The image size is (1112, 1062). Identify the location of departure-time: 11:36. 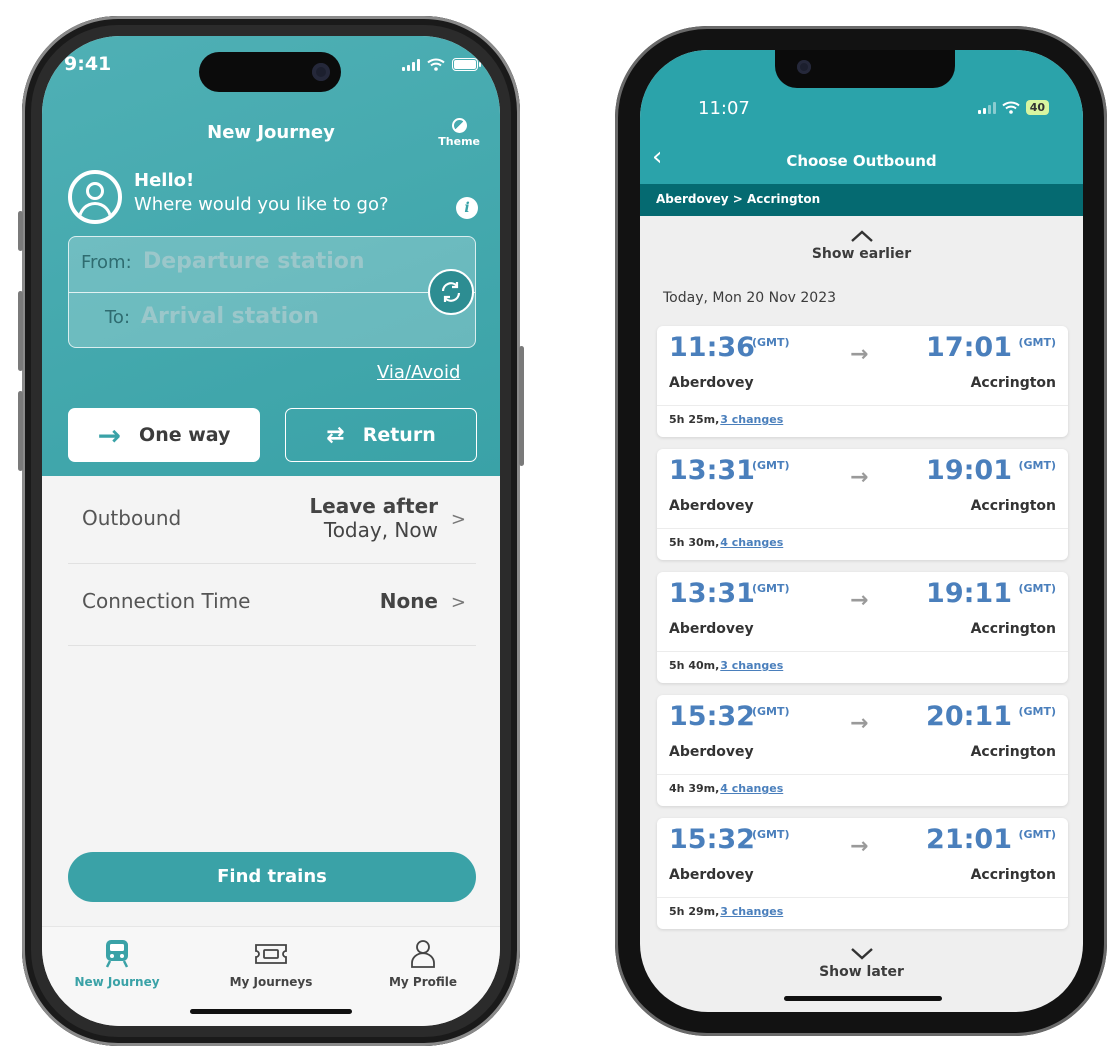
(712, 347).